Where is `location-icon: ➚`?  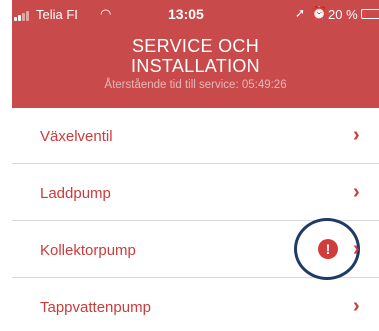 location-icon: ➚ is located at coordinates (300, 13).